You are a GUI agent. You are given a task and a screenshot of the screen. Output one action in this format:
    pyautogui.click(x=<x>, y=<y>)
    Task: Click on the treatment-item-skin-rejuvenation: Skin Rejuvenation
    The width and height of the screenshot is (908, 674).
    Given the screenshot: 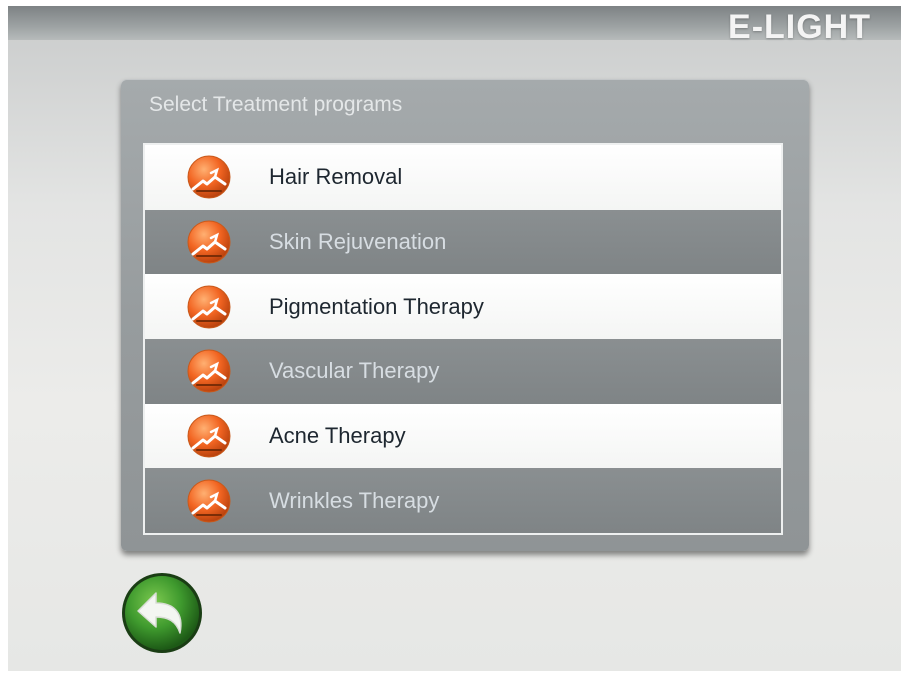 What is the action you would take?
    pyautogui.click(x=463, y=242)
    